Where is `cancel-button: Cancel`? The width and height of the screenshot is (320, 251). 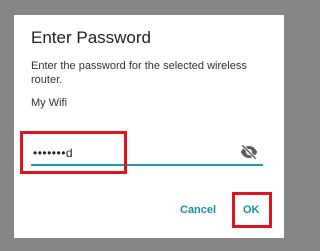 cancel-button: Cancel is located at coordinates (198, 210).